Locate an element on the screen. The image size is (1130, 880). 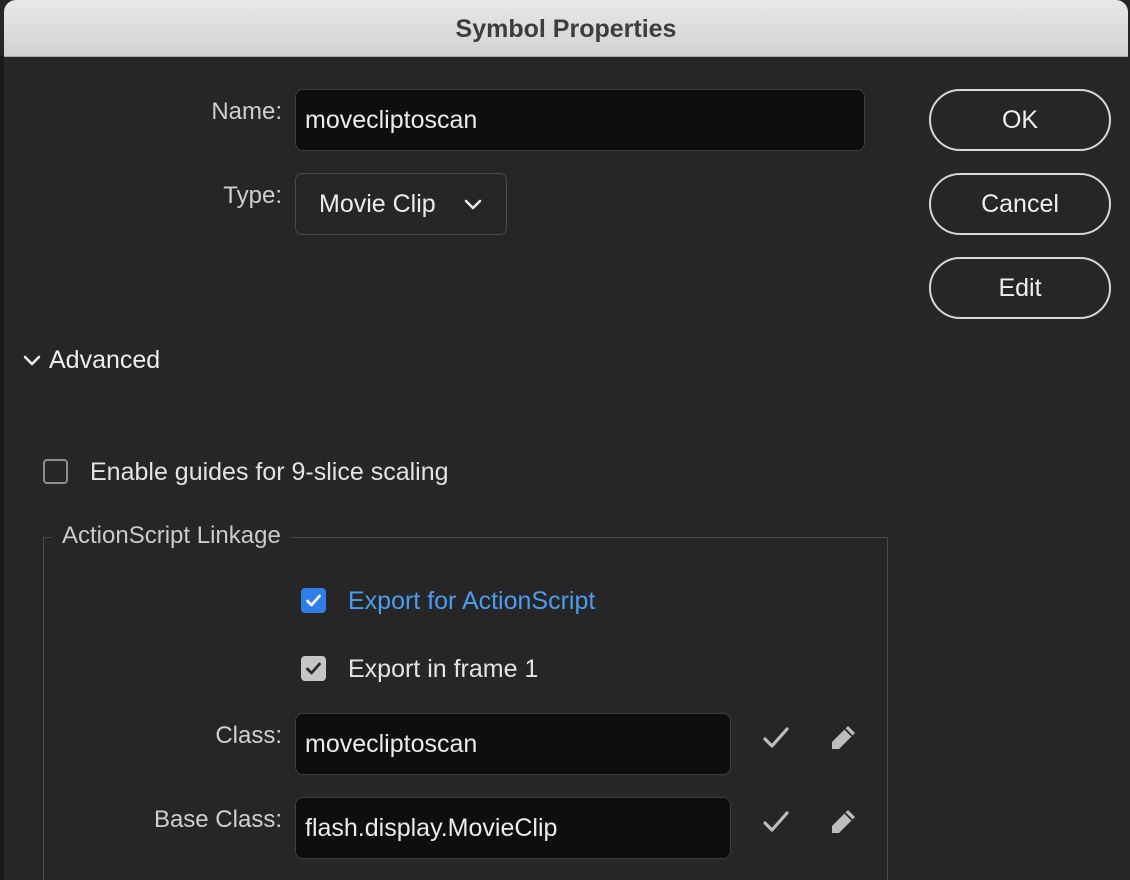
edit-class-button is located at coordinates (843, 738).